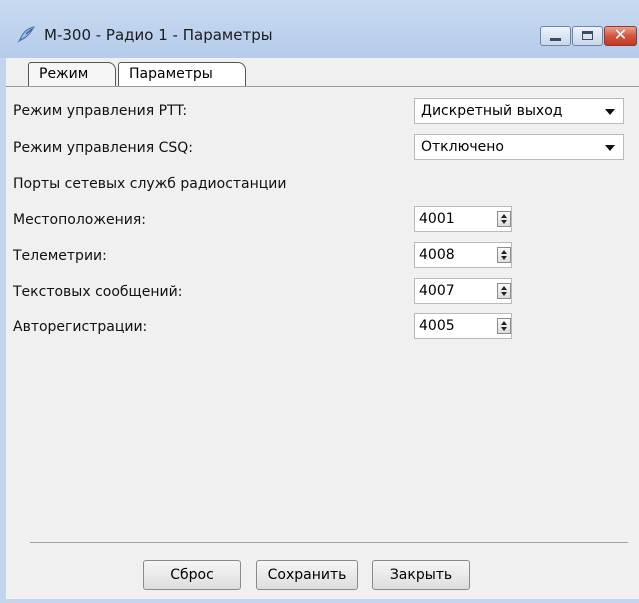  I want to click on autoregistration-port-value: 4005, so click(437, 326).